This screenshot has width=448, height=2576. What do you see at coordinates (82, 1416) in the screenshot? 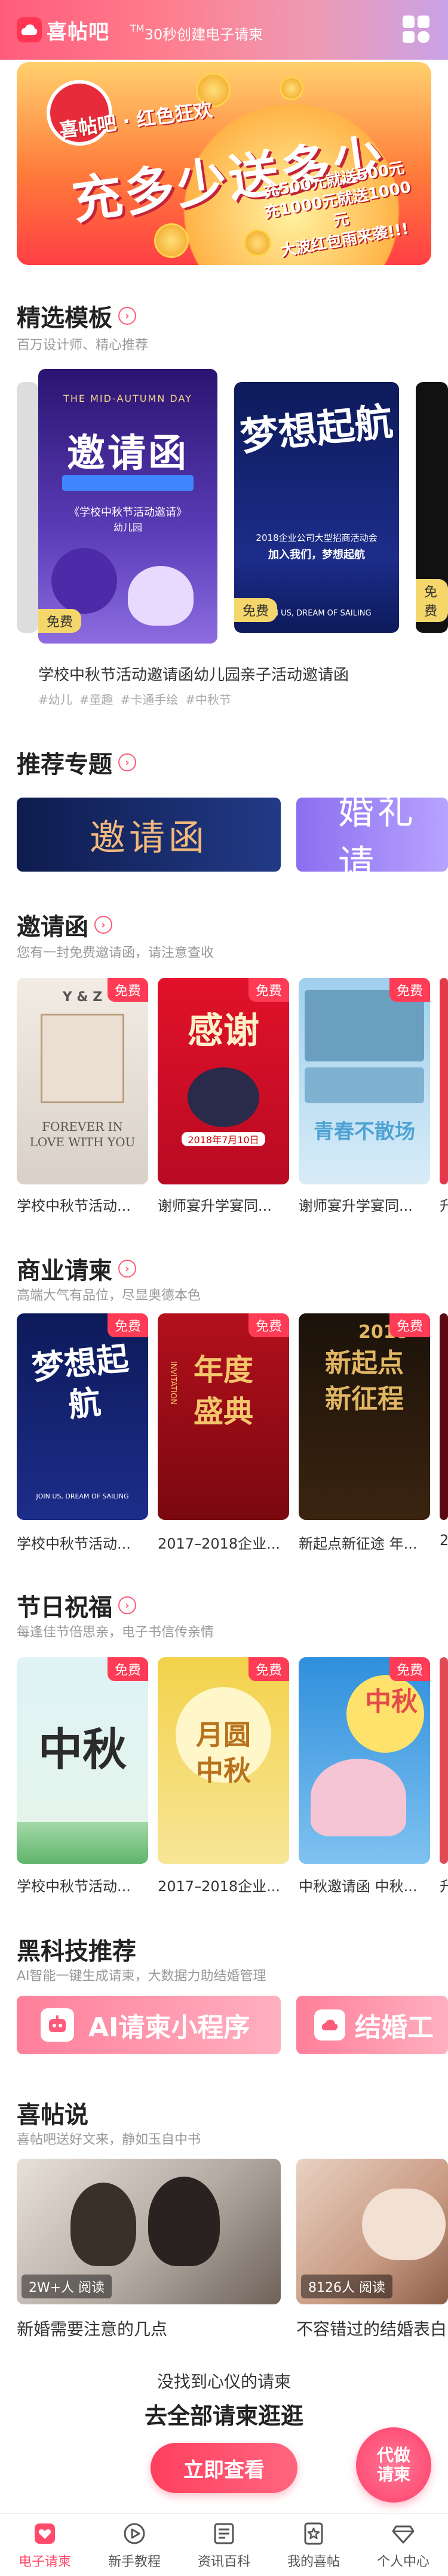
I see `business-card: 梦想起航 JOIN US, DREAM OF SAILING 免费` at bounding box center [82, 1416].